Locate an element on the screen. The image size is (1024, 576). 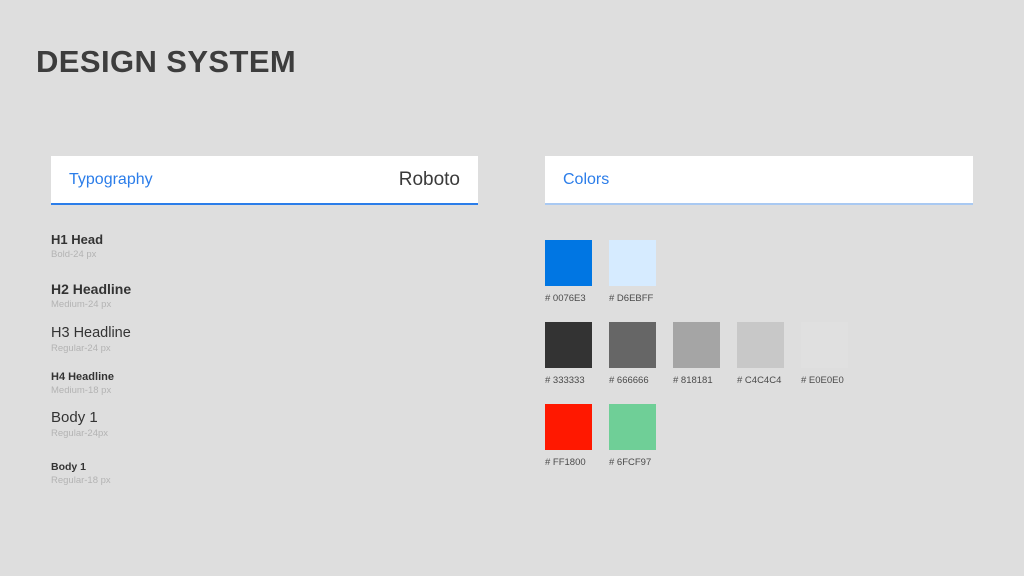
type-sample-label: H3 Headline is located at coordinates (91, 333).